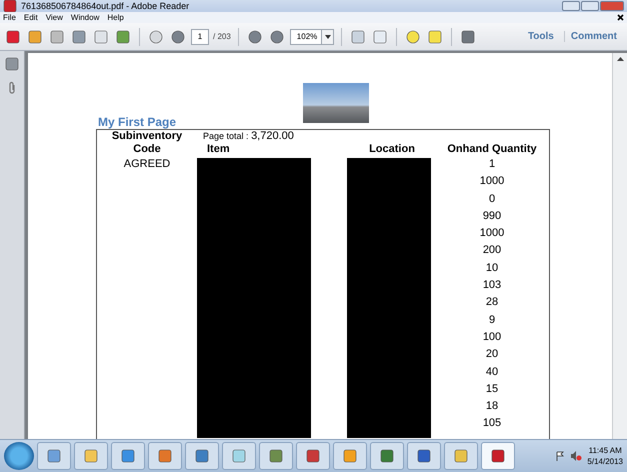 This screenshot has width=627, height=472. Describe the element at coordinates (35, 37) in the screenshot. I see `open-file-button` at that location.